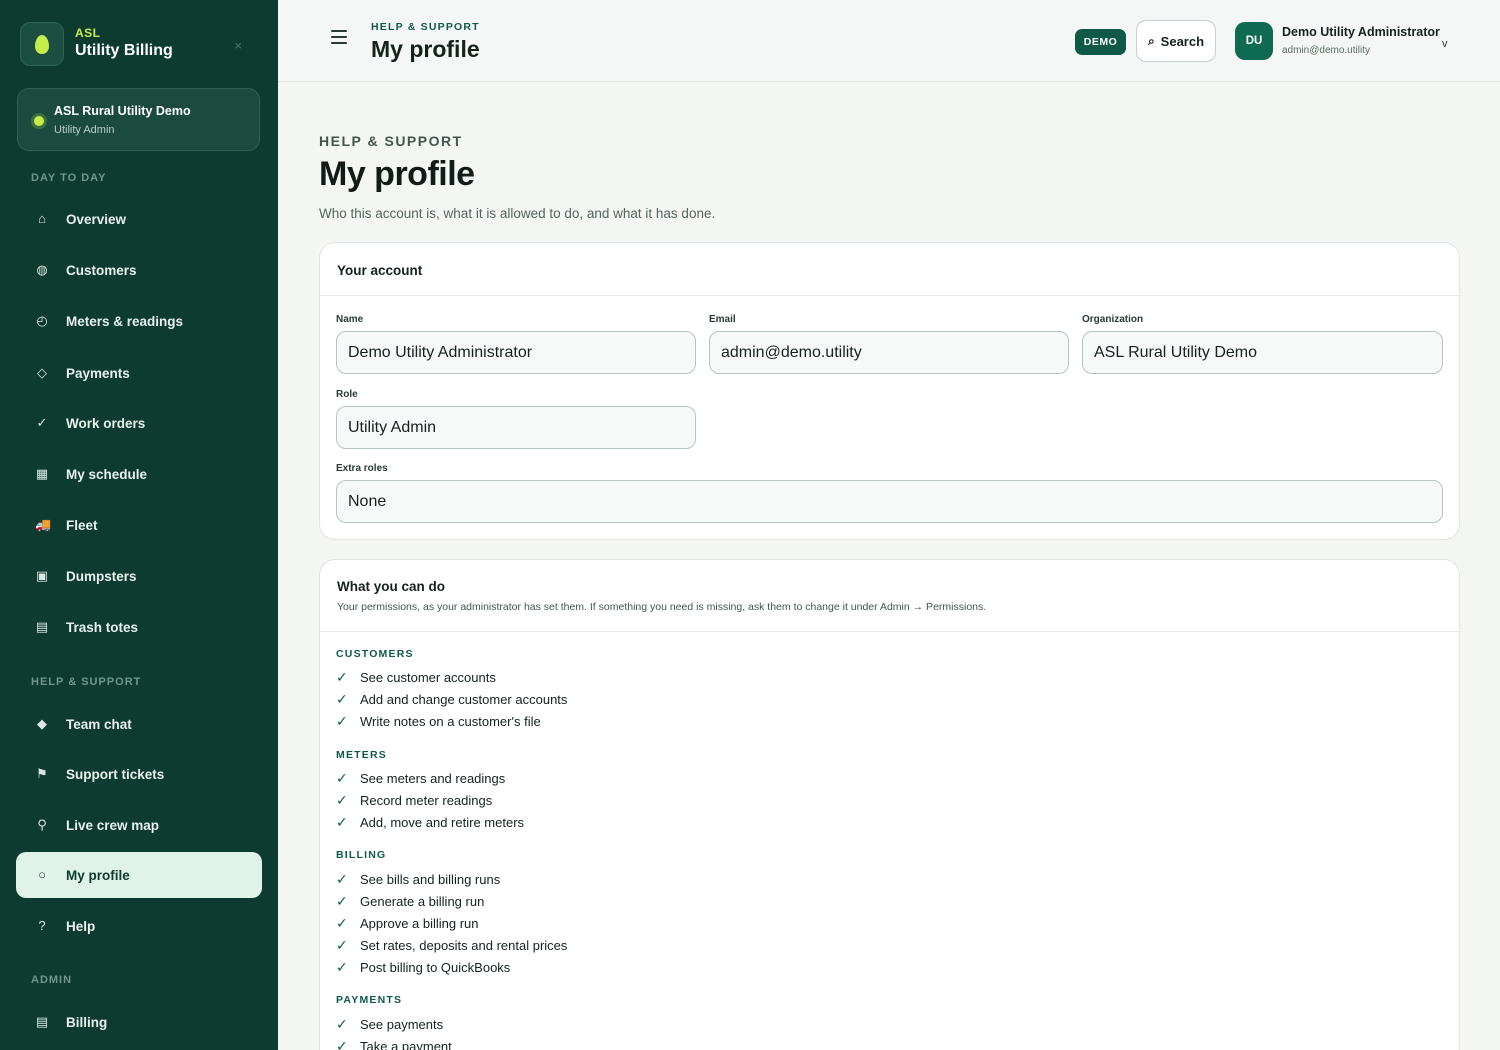 This screenshot has height=1050, width=1500. What do you see at coordinates (406, 1044) in the screenshot?
I see `permission-label: Take a payment` at bounding box center [406, 1044].